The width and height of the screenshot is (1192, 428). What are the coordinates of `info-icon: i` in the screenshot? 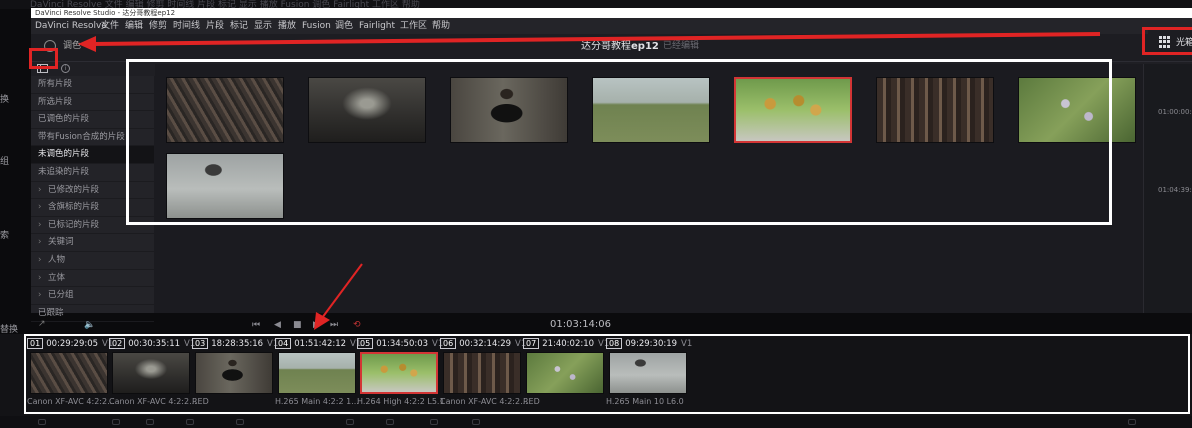 It's located at (65, 68).